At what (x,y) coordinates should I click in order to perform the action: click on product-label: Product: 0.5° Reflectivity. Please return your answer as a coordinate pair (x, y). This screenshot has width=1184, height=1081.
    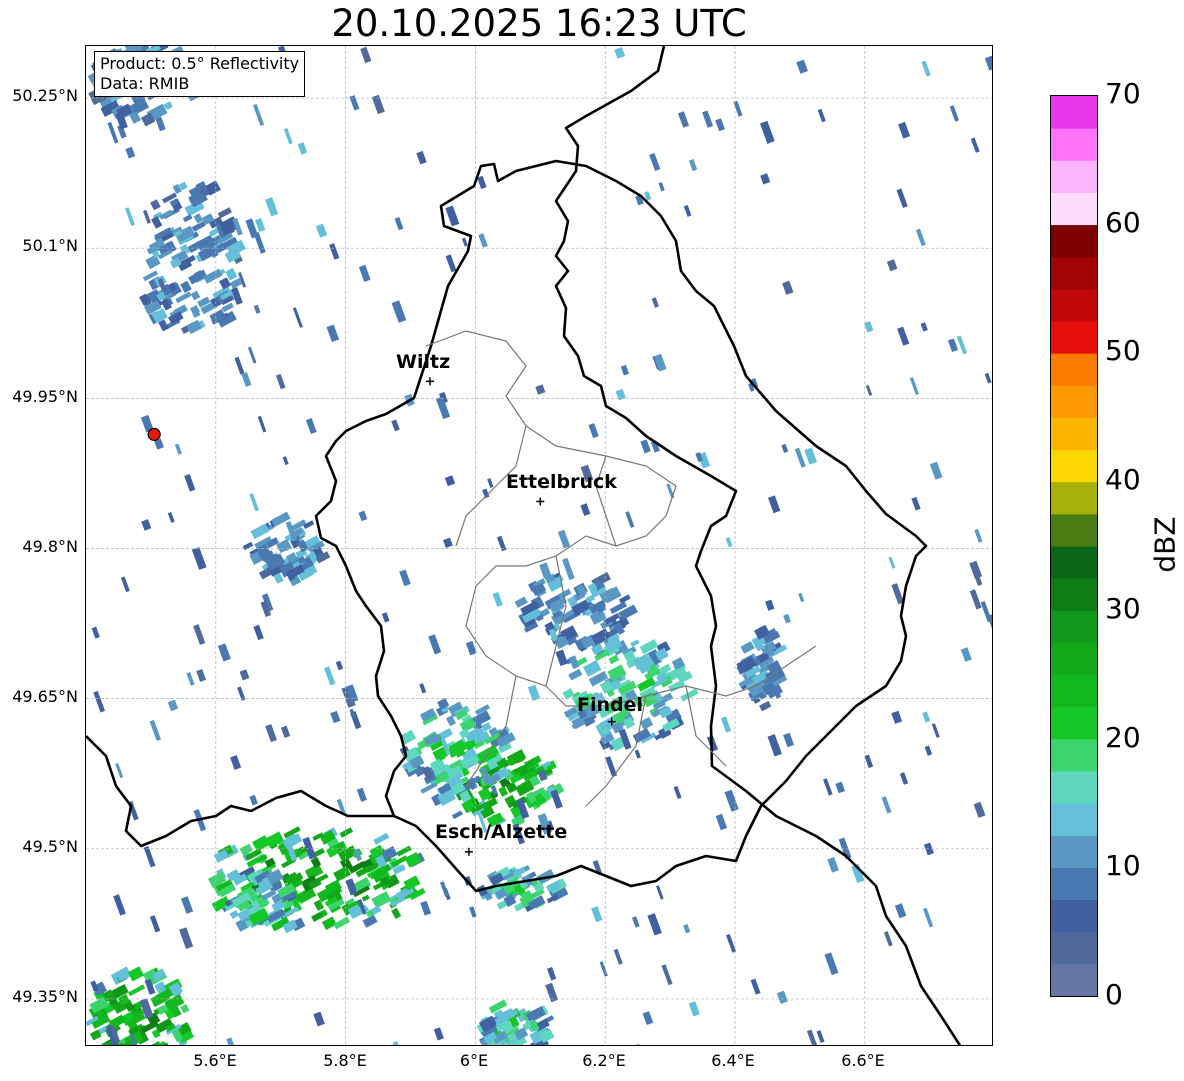
    Looking at the image, I should click on (200, 63).